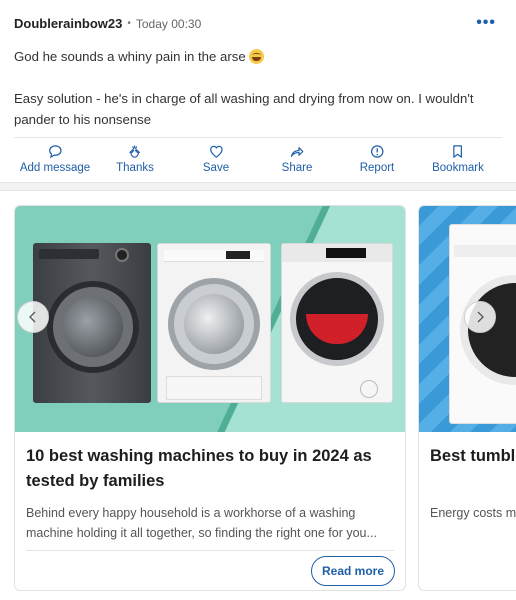  I want to click on add-message-button: Add message, so click(55, 159).